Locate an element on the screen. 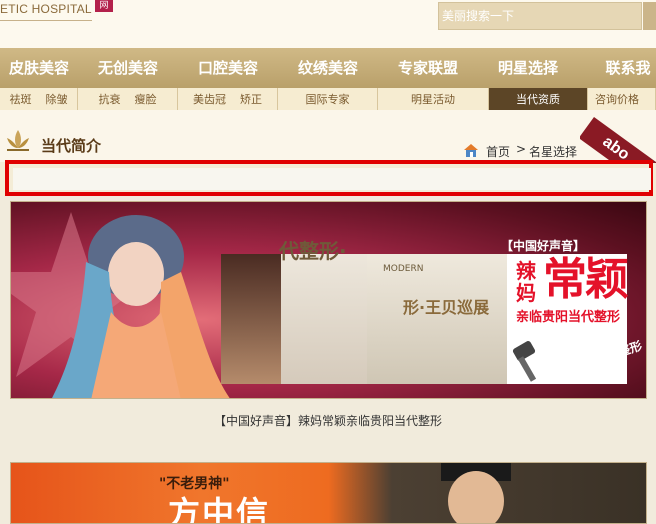  sub-group-celebrity: 当代资质 is located at coordinates (538, 99).